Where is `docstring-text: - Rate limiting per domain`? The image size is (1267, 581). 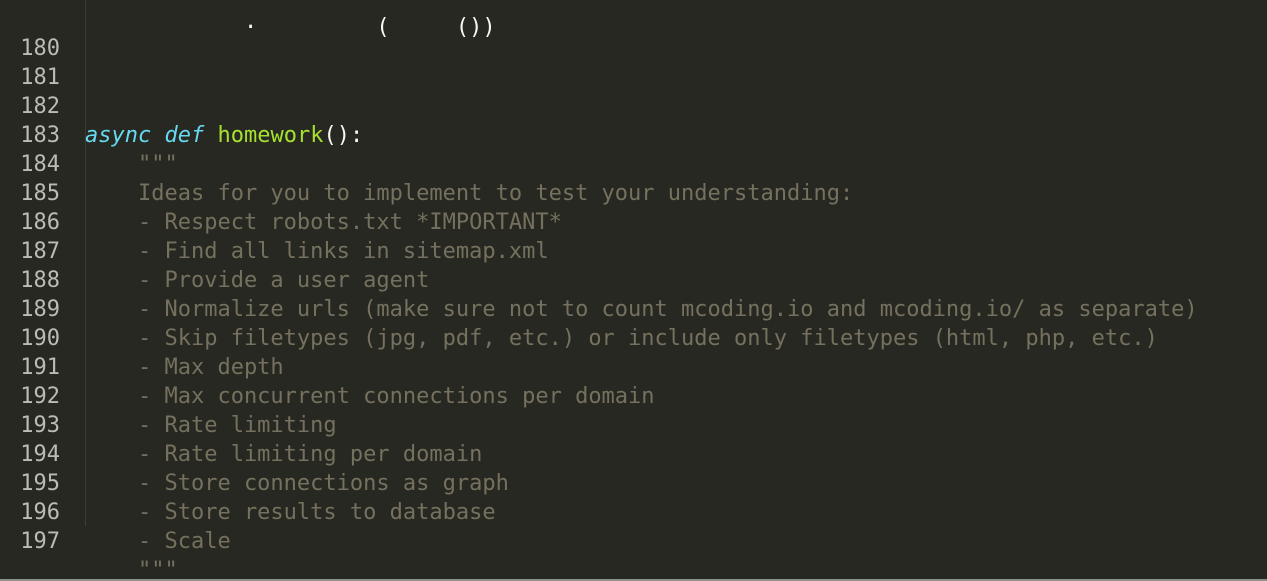
docstring-text: - Rate limiting per domain is located at coordinates (284, 454).